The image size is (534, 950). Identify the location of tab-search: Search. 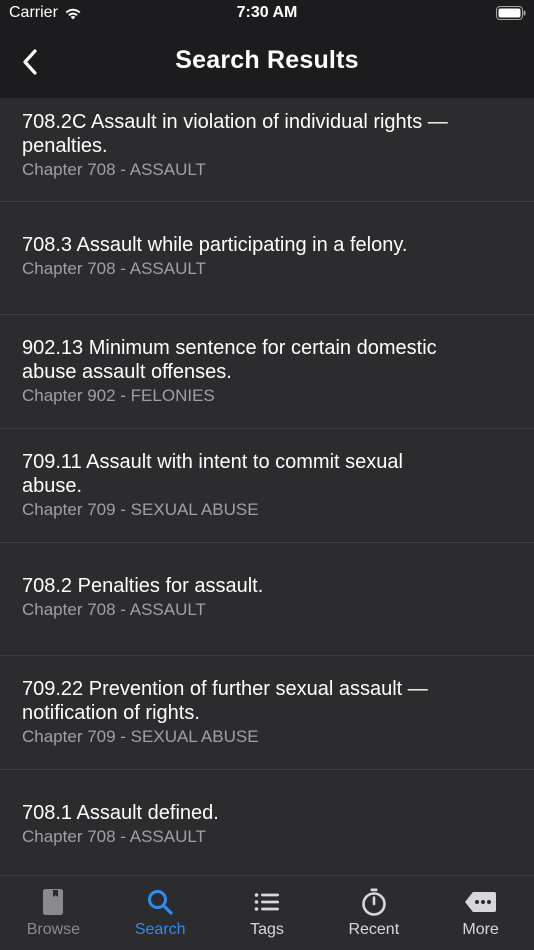
(160, 913).